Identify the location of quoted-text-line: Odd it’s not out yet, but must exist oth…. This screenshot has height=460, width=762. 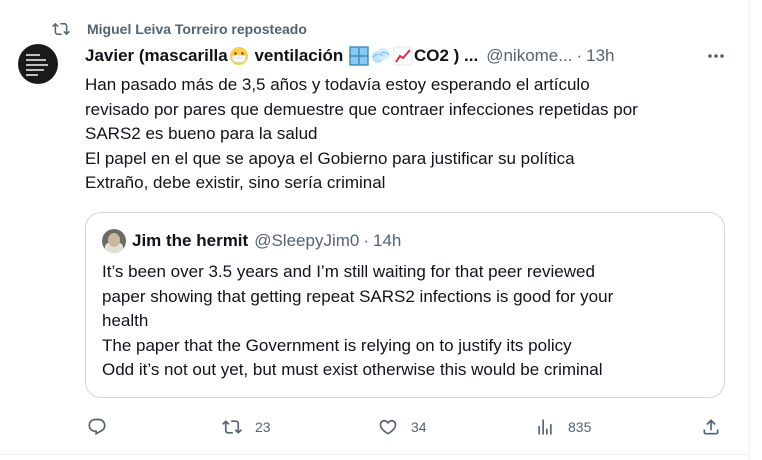
(352, 369).